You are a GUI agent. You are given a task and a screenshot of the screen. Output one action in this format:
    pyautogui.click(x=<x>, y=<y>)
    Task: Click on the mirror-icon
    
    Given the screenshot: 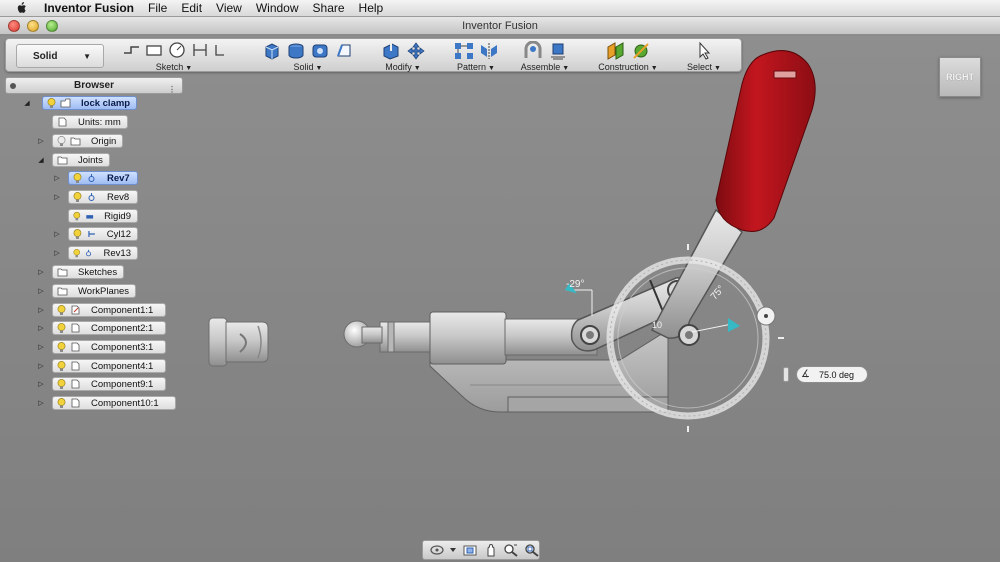 What is the action you would take?
    pyautogui.click(x=489, y=51)
    